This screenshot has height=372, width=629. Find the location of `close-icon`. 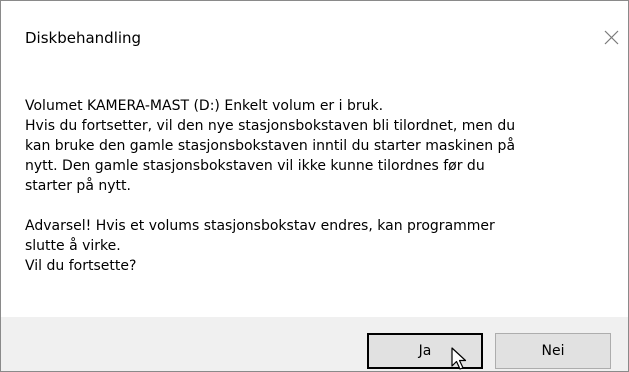

close-icon is located at coordinates (611, 37).